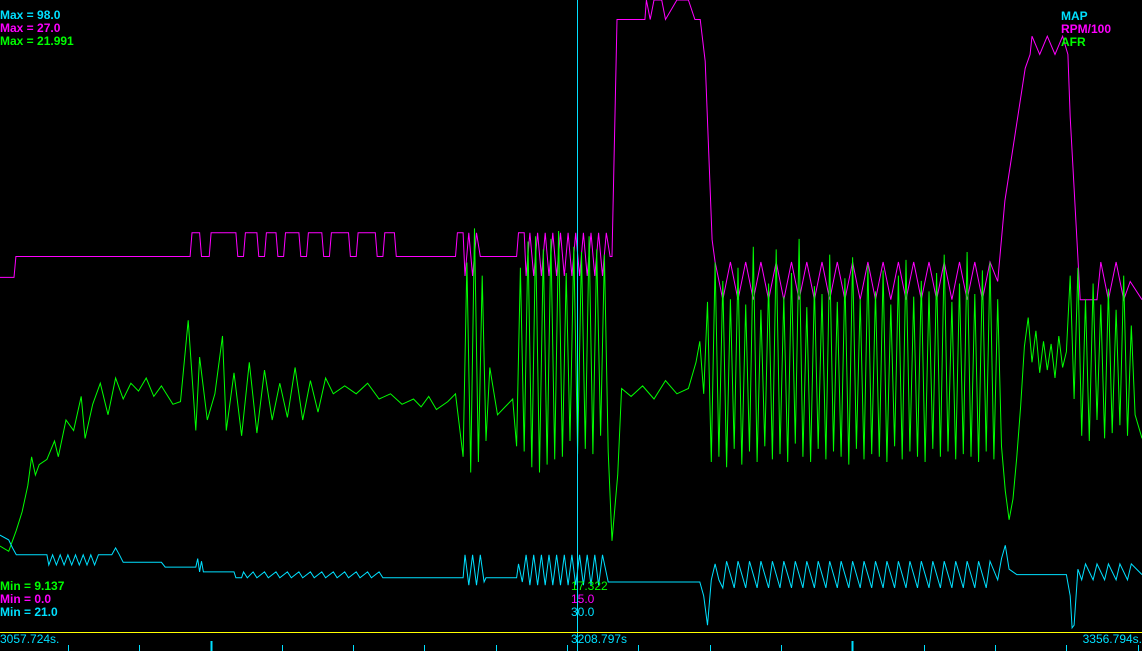  What do you see at coordinates (37, 28) in the screenshot?
I see `max-stats: Max = 98.0 Max = 27.0 Max = 21.991` at bounding box center [37, 28].